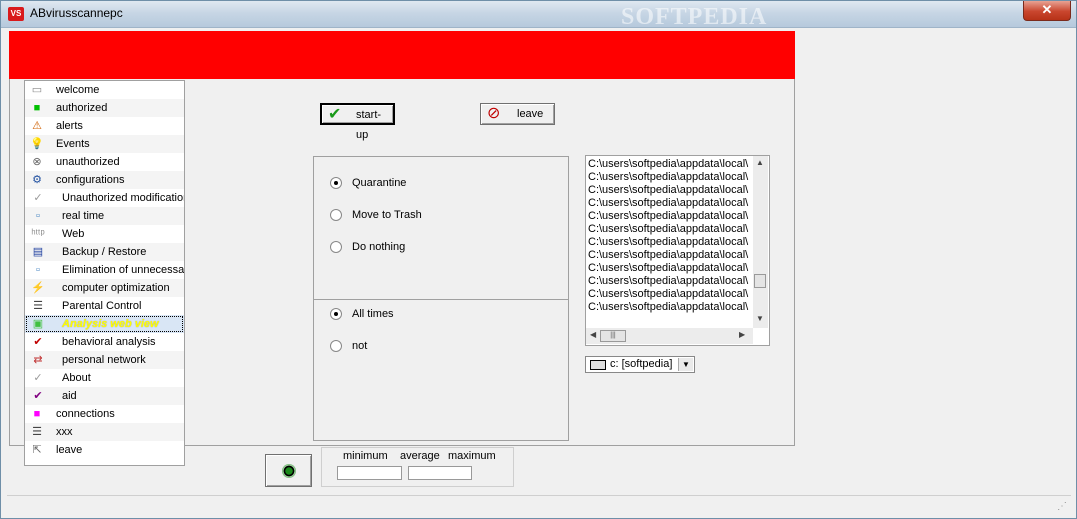 The width and height of the screenshot is (1077, 519). I want to click on leave-label: leave, so click(530, 114).